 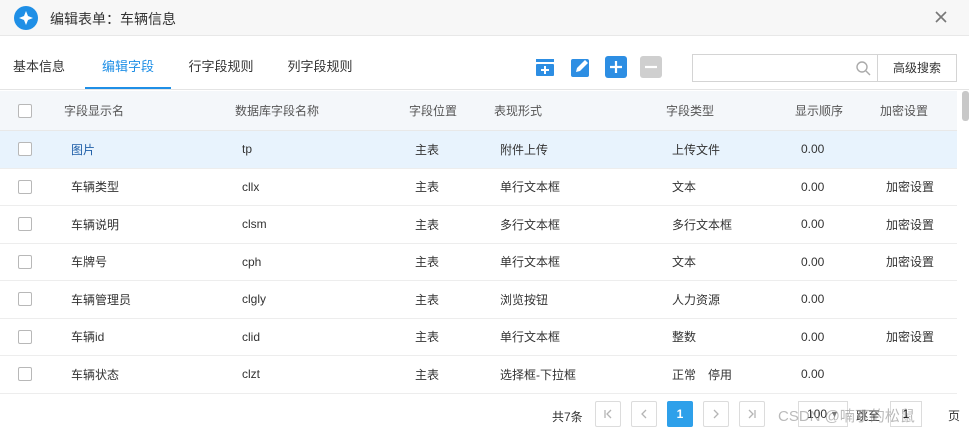 What do you see at coordinates (95, 374) in the screenshot?
I see `cell-display-name: 车辆状态` at bounding box center [95, 374].